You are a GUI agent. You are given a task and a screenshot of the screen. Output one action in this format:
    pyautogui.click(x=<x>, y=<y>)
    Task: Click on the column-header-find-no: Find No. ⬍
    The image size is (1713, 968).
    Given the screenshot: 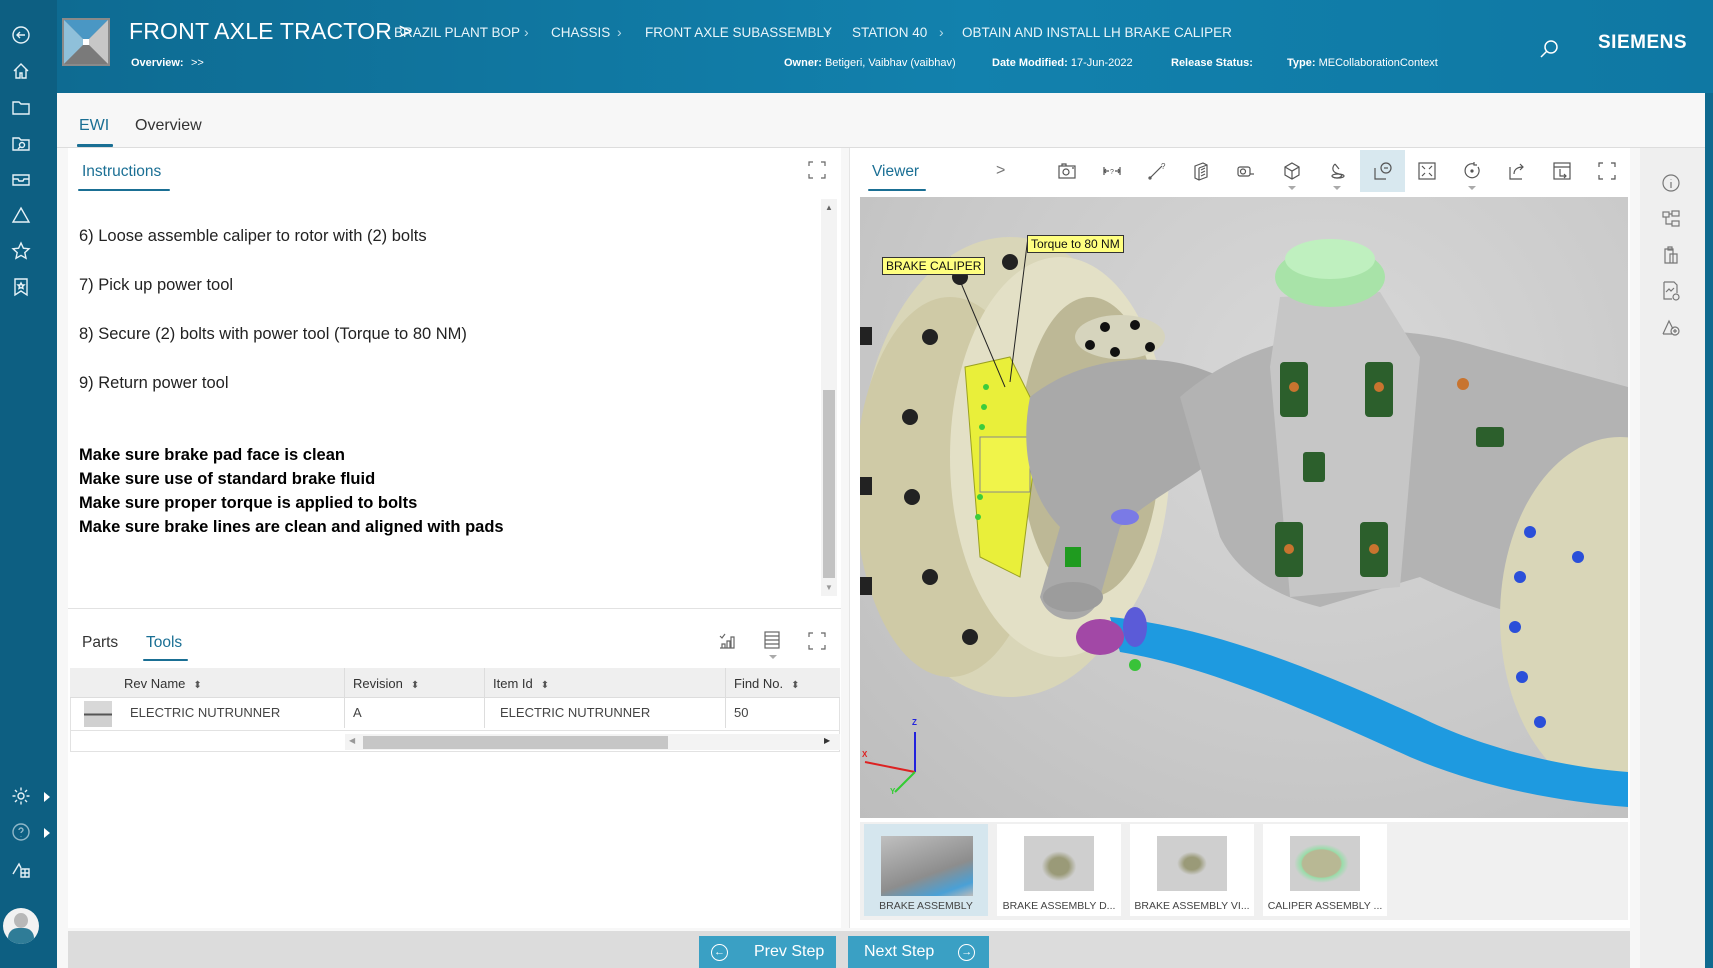 What is the action you would take?
    pyautogui.click(x=767, y=683)
    